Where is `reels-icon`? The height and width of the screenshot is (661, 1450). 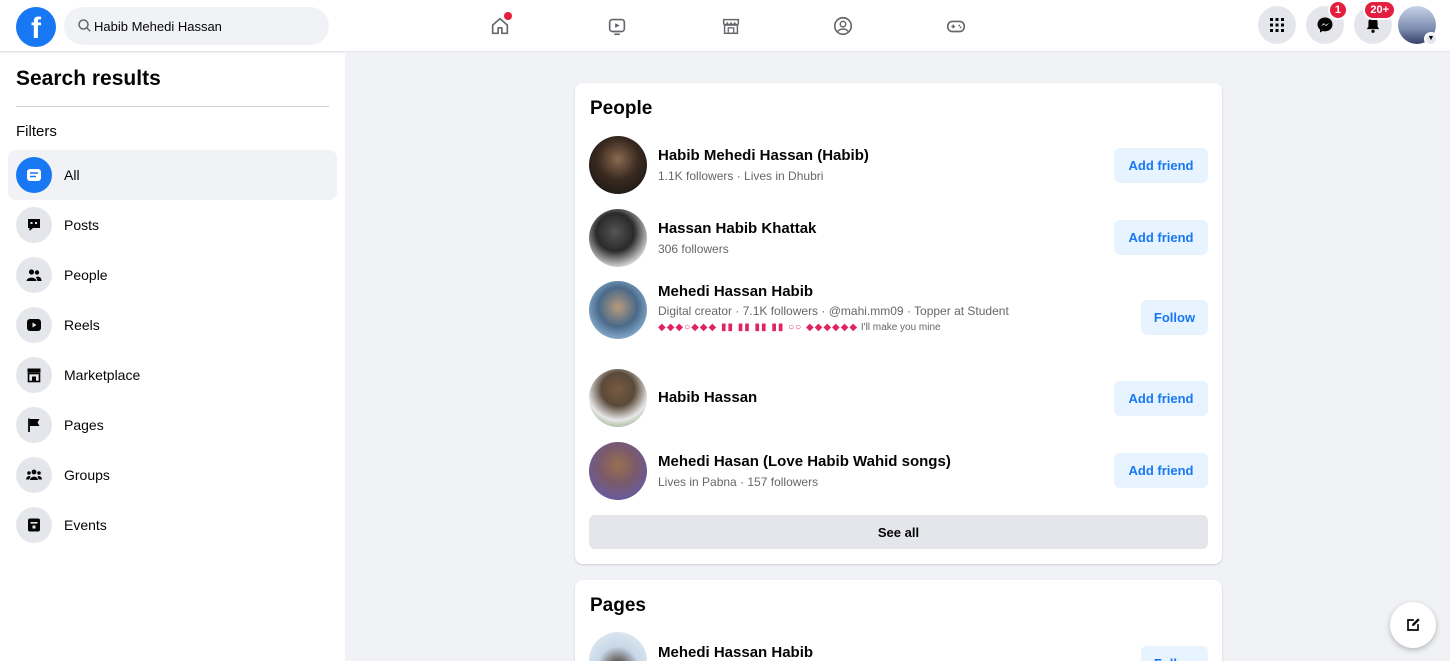 reels-icon is located at coordinates (34, 325).